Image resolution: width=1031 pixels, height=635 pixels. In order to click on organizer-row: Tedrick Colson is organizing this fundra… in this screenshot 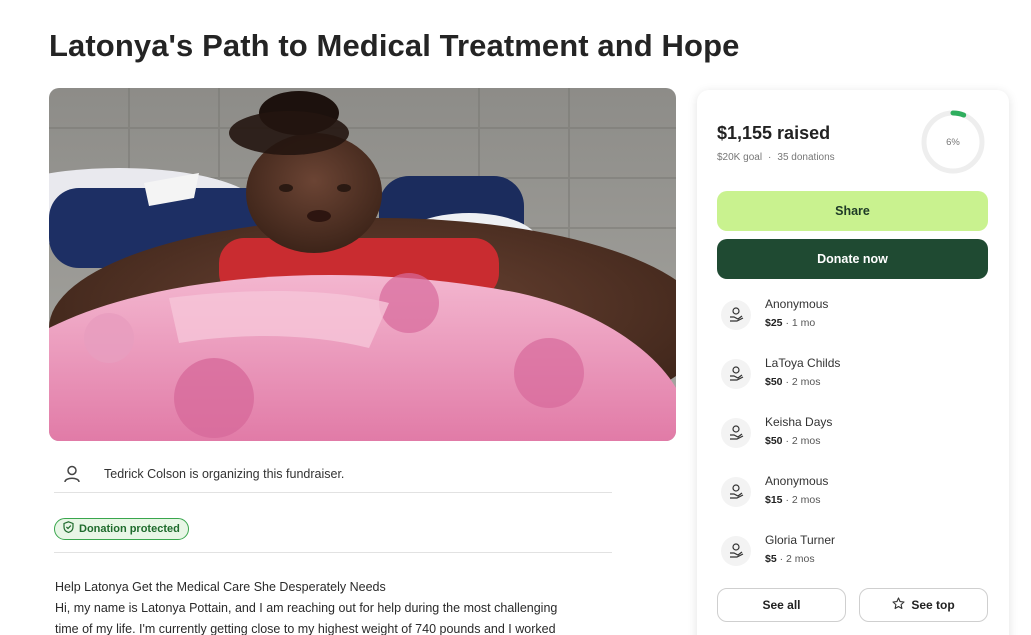, I will do `click(333, 474)`.